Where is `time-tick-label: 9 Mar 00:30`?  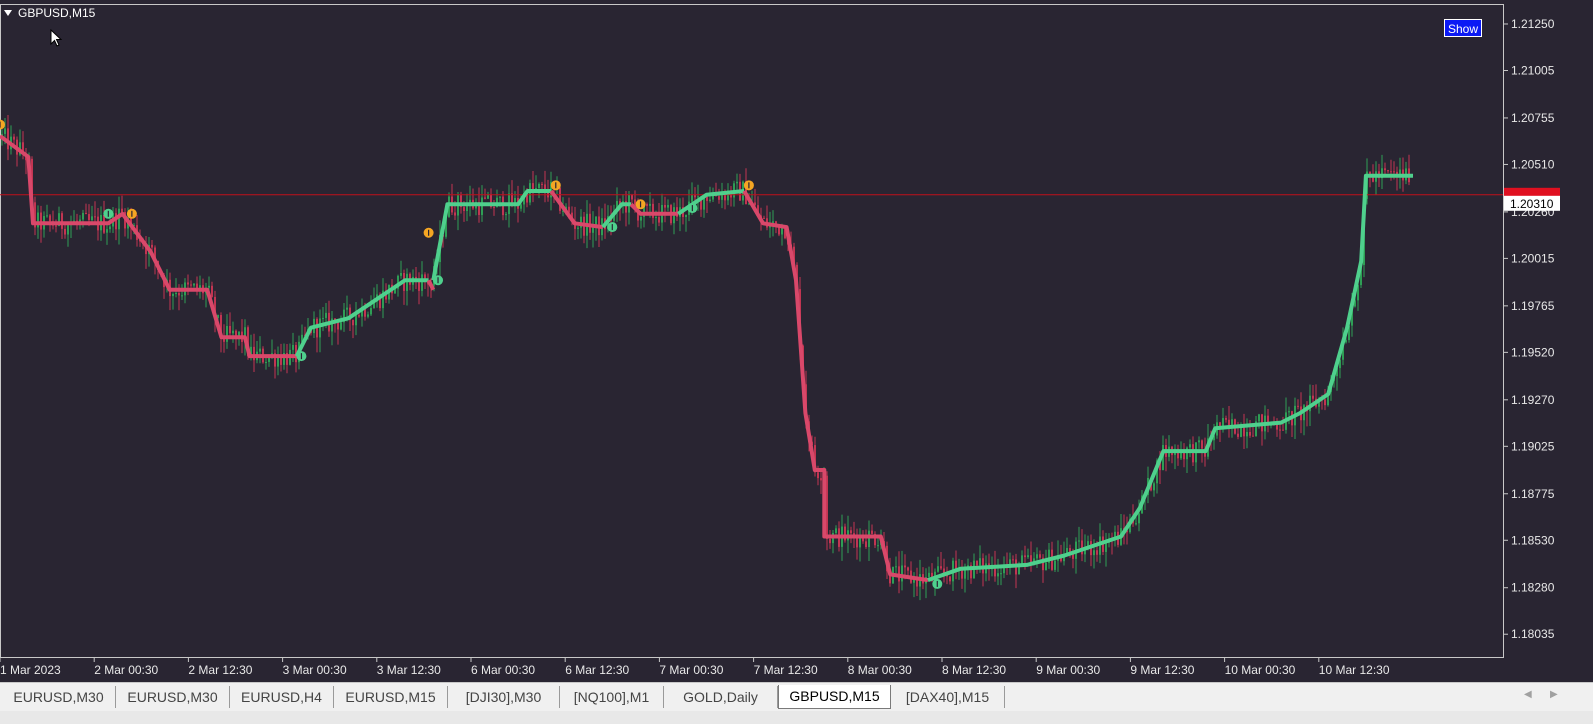 time-tick-label: 9 Mar 00:30 is located at coordinates (1068, 670).